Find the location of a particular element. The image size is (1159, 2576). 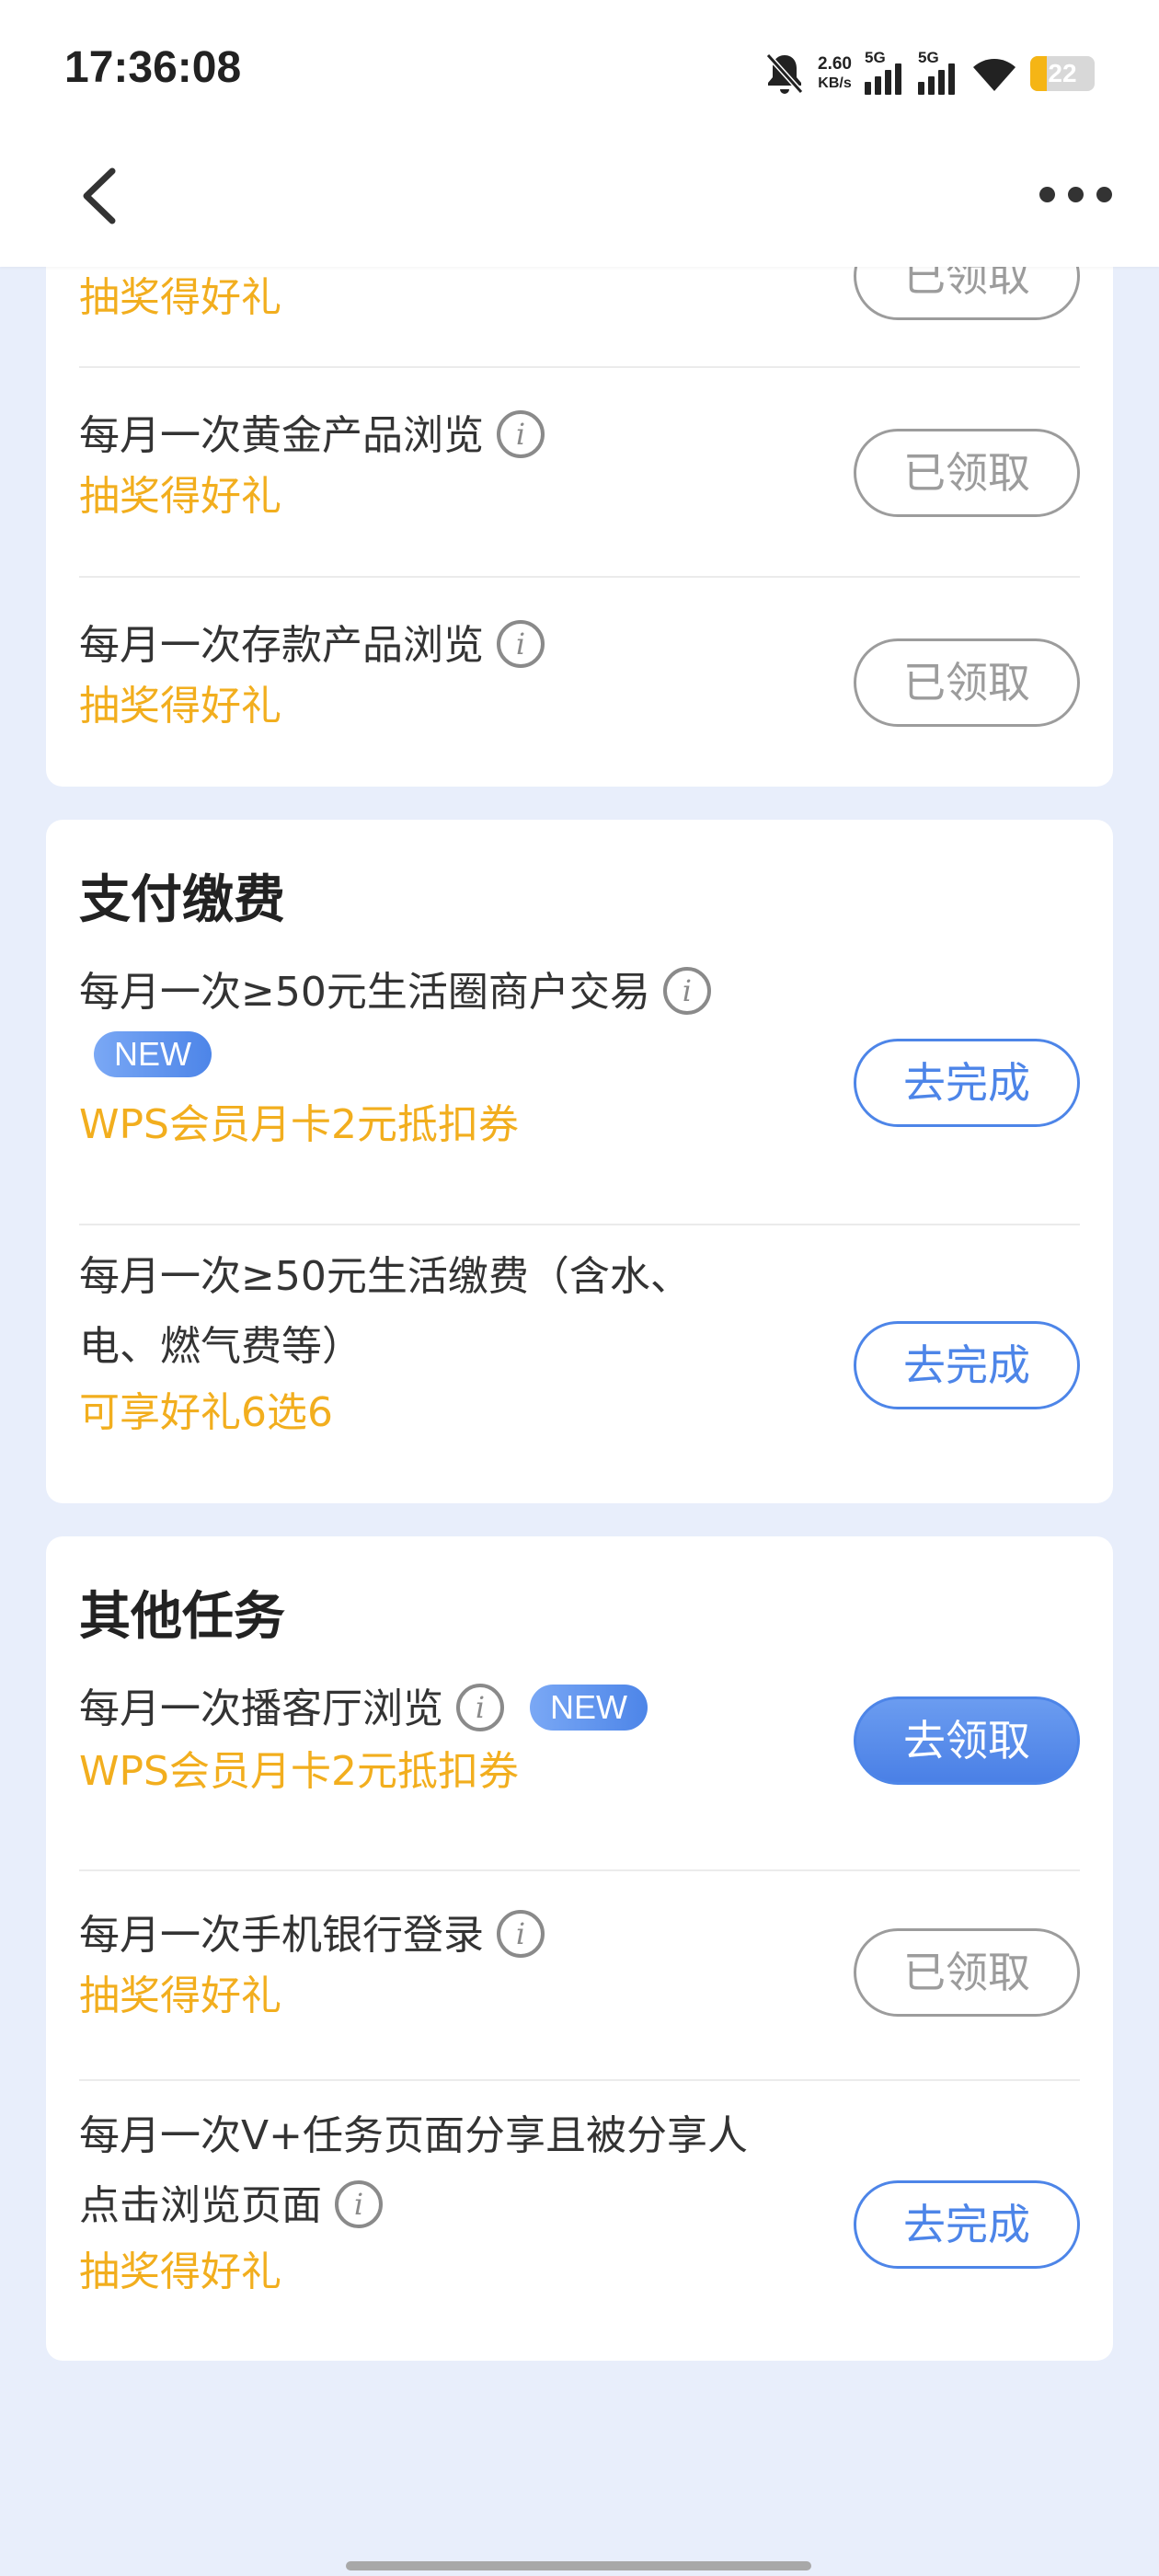

task-item: 每月一次黄金产品浏览 抽奖得好礼 已领取 is located at coordinates (579, 473).